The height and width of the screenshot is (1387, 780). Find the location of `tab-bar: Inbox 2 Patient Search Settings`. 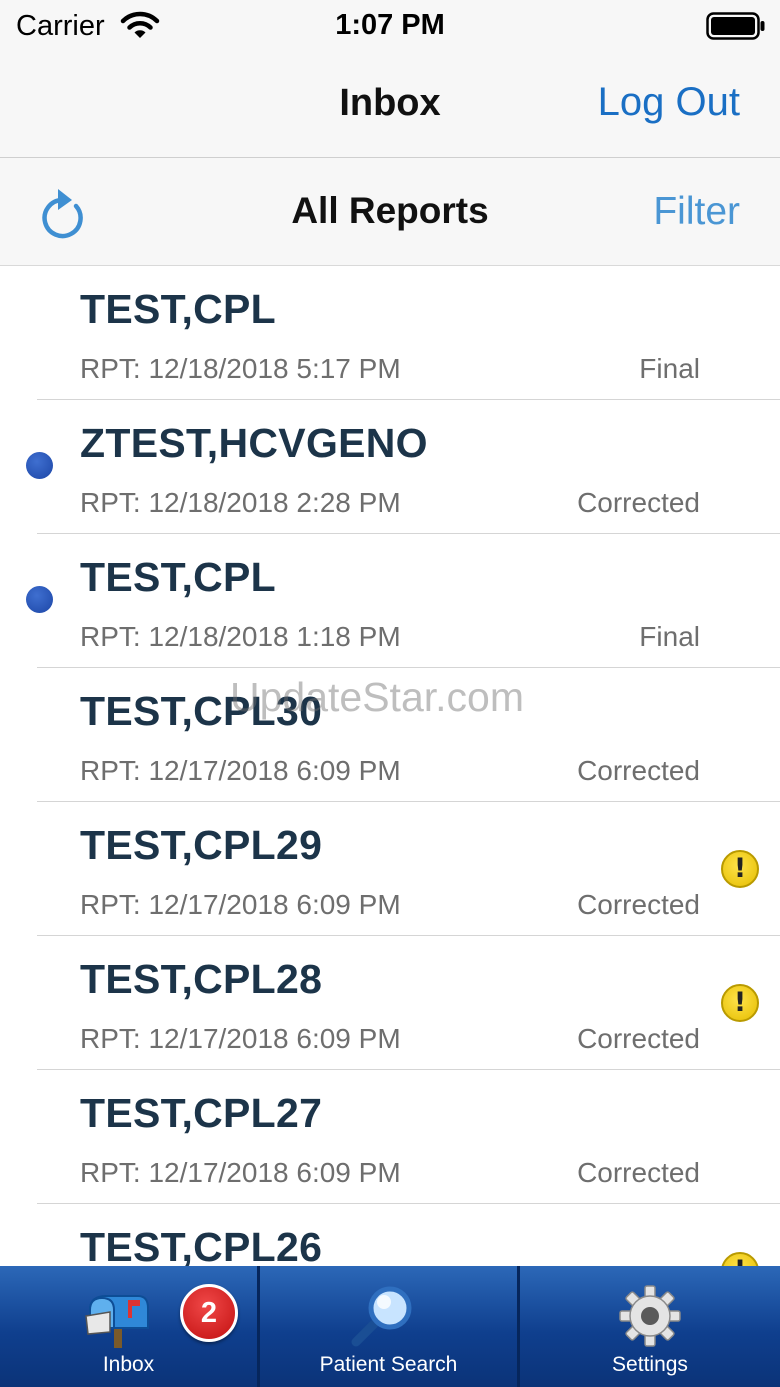

tab-bar: Inbox 2 Patient Search Settings is located at coordinates (390, 1326).